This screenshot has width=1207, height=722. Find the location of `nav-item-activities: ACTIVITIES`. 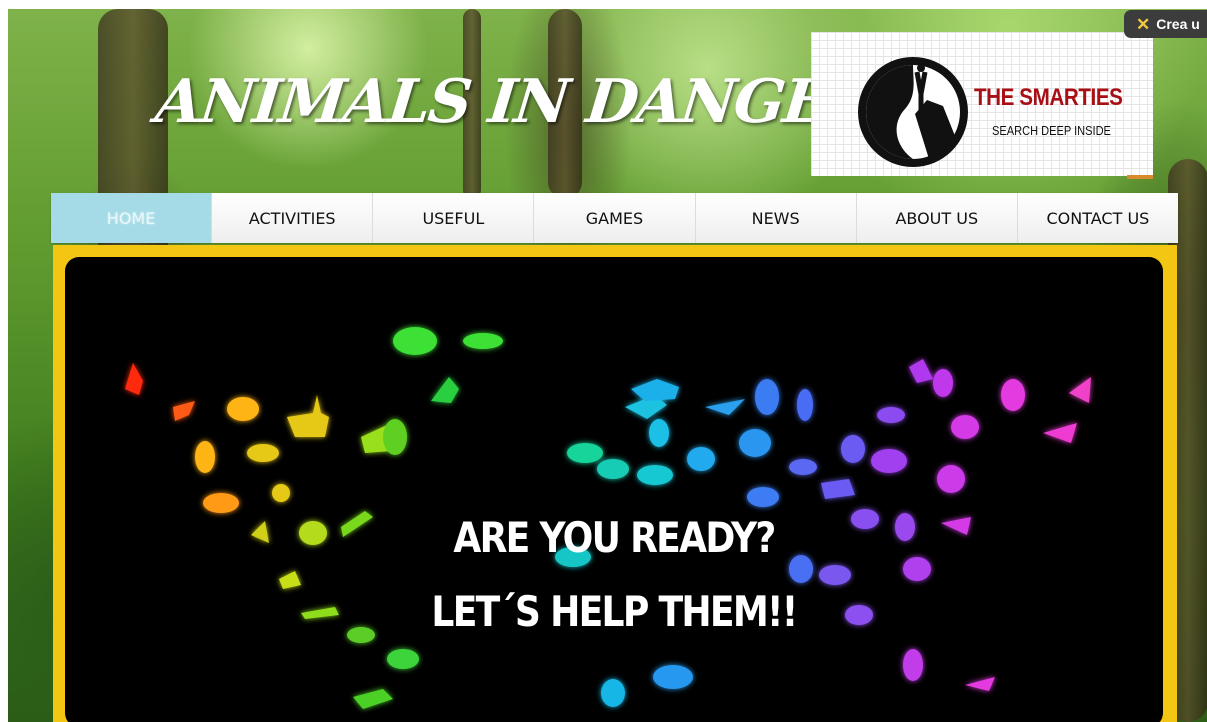

nav-item-activities: ACTIVITIES is located at coordinates (293, 218).